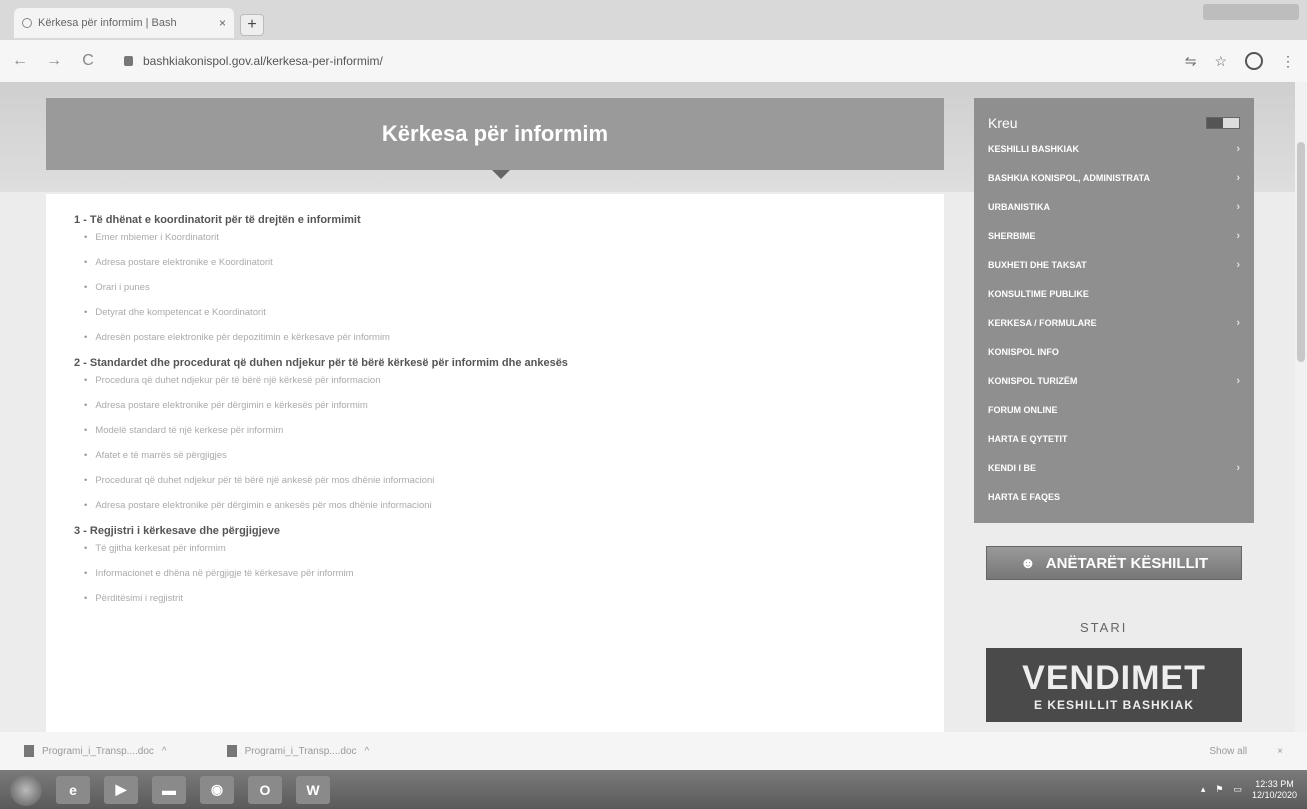  Describe the element at coordinates (653, 20) in the screenshot. I see `browser-tabbar: Kërkesa për informim | Bash × +` at that location.